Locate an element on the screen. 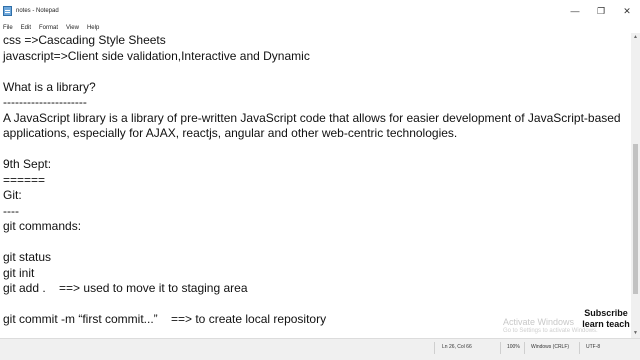  text-line: What is a library? is located at coordinates (49, 86).